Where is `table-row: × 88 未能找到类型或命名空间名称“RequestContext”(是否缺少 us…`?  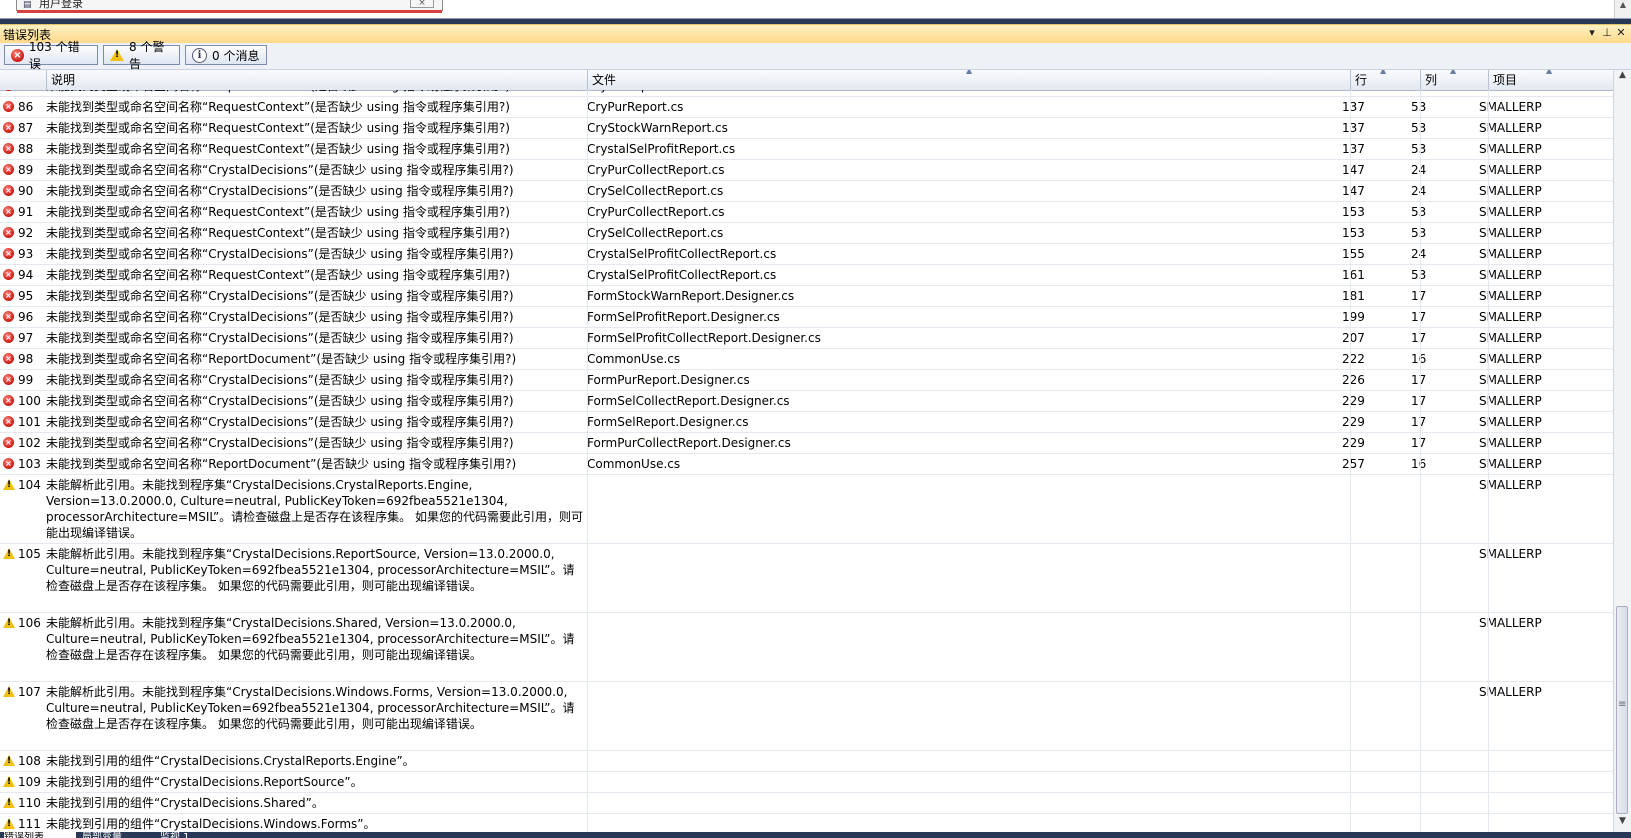 table-row: × 88 未能找到类型或命名空间名称“RequestContext”(是否缺少 us… is located at coordinates (807, 149).